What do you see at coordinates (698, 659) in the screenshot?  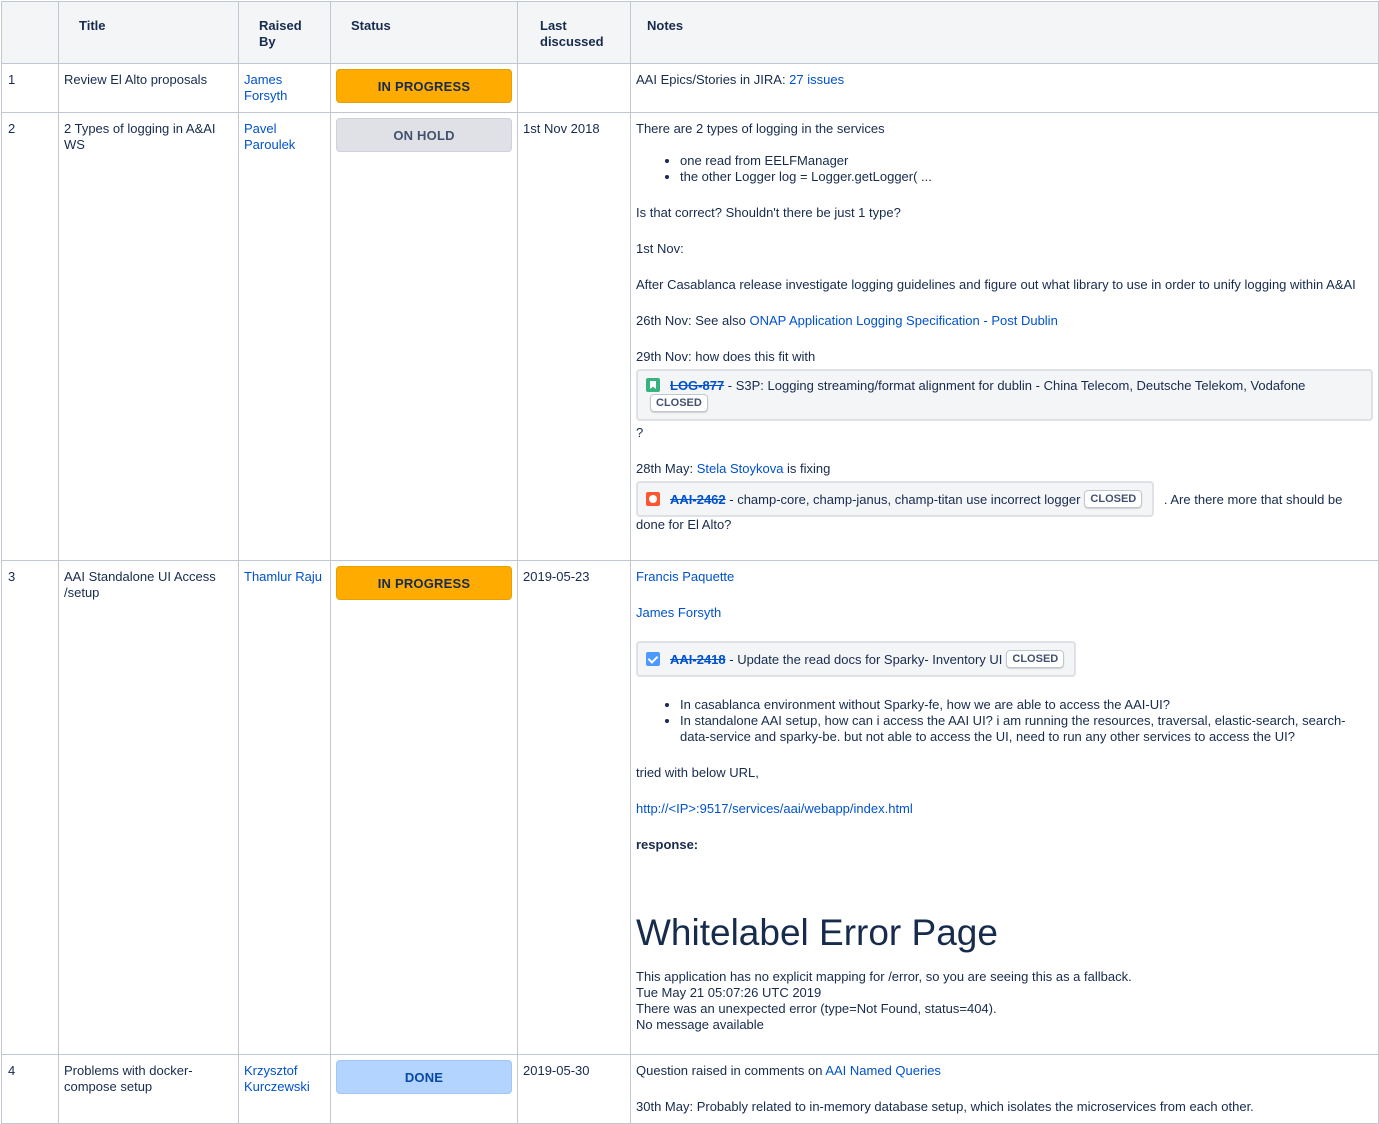 I see `jira-issue-key: AAI-2418` at bounding box center [698, 659].